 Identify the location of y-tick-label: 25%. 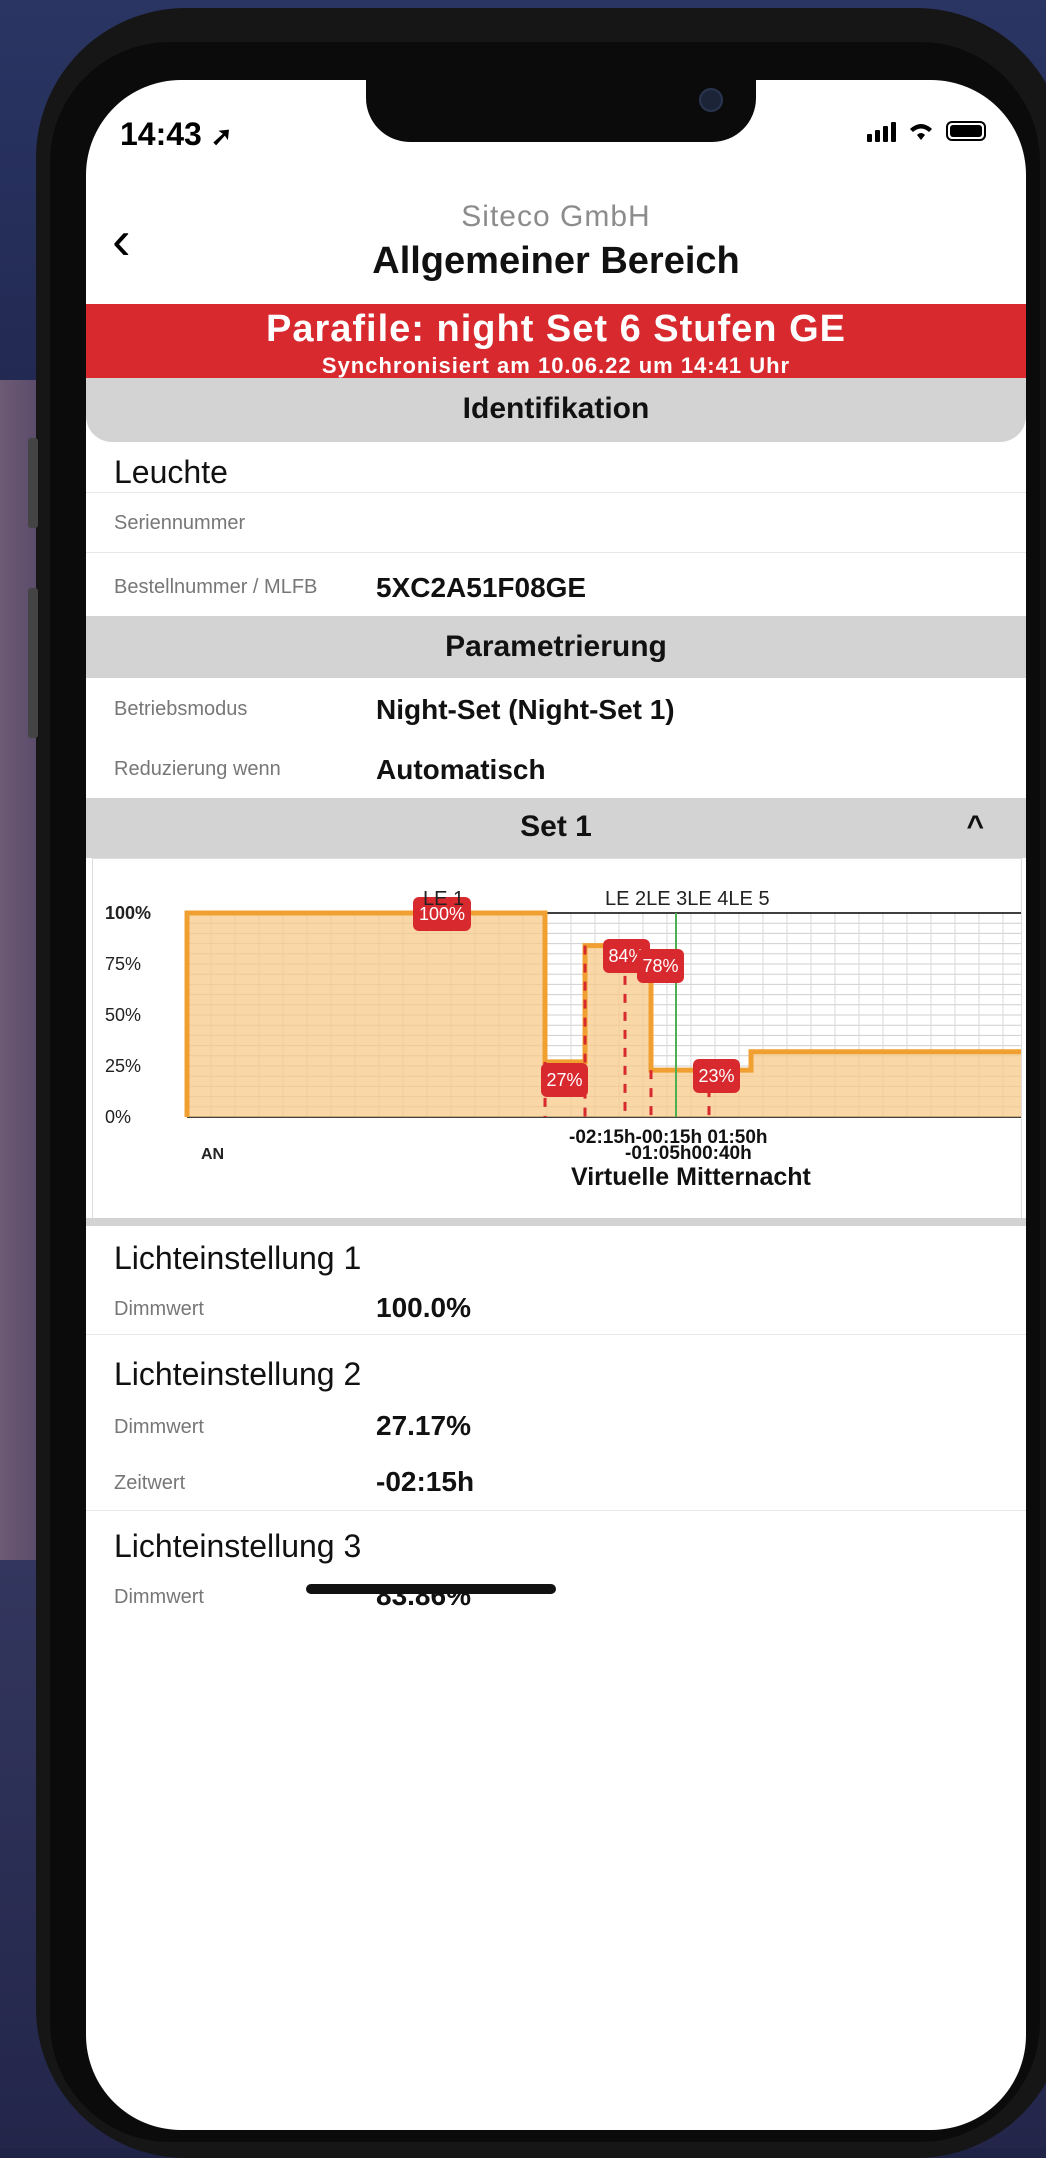
(123, 1066).